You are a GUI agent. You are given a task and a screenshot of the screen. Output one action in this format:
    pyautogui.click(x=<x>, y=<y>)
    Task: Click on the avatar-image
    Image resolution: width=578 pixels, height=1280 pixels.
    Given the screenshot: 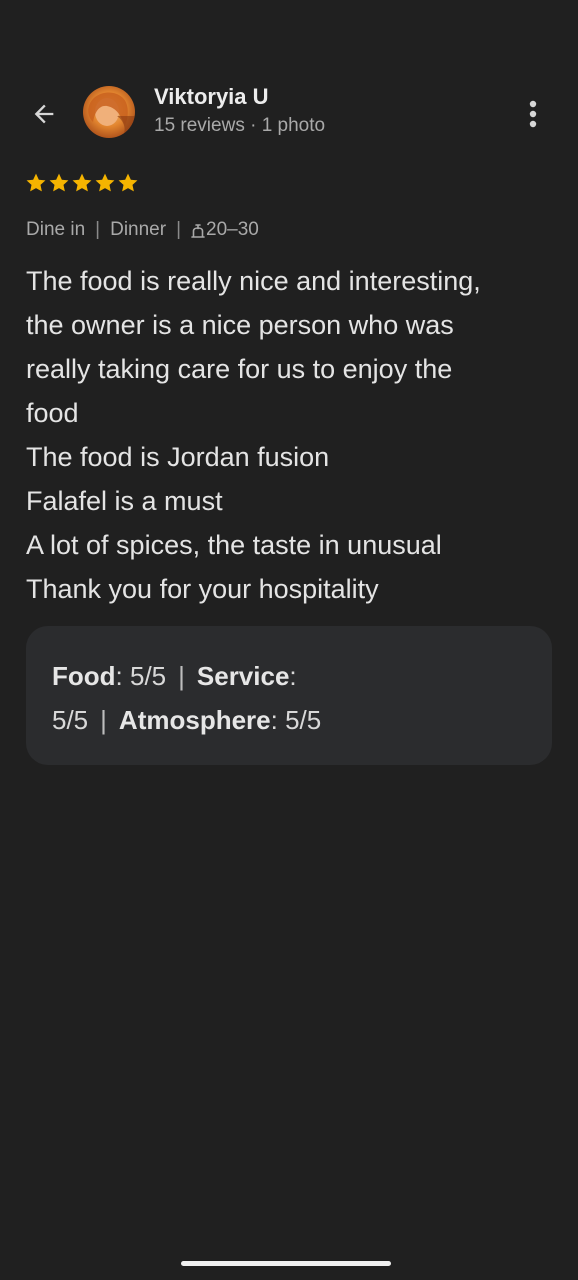 What is the action you would take?
    pyautogui.click(x=109, y=112)
    